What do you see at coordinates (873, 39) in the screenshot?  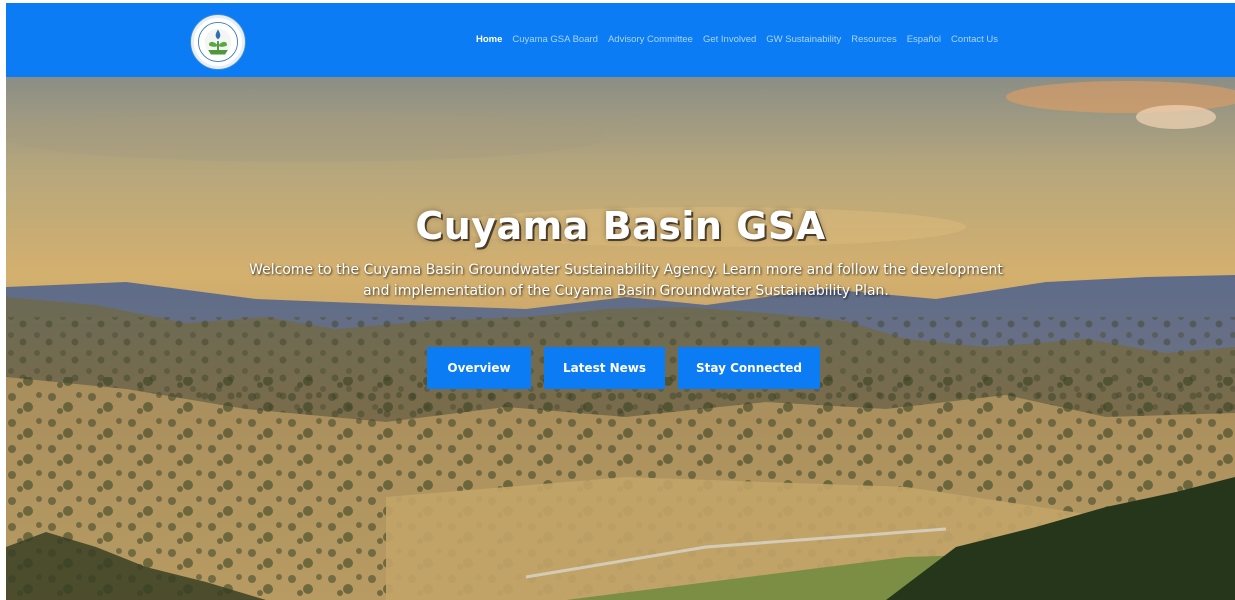 I see `nav-resources: Resources` at bounding box center [873, 39].